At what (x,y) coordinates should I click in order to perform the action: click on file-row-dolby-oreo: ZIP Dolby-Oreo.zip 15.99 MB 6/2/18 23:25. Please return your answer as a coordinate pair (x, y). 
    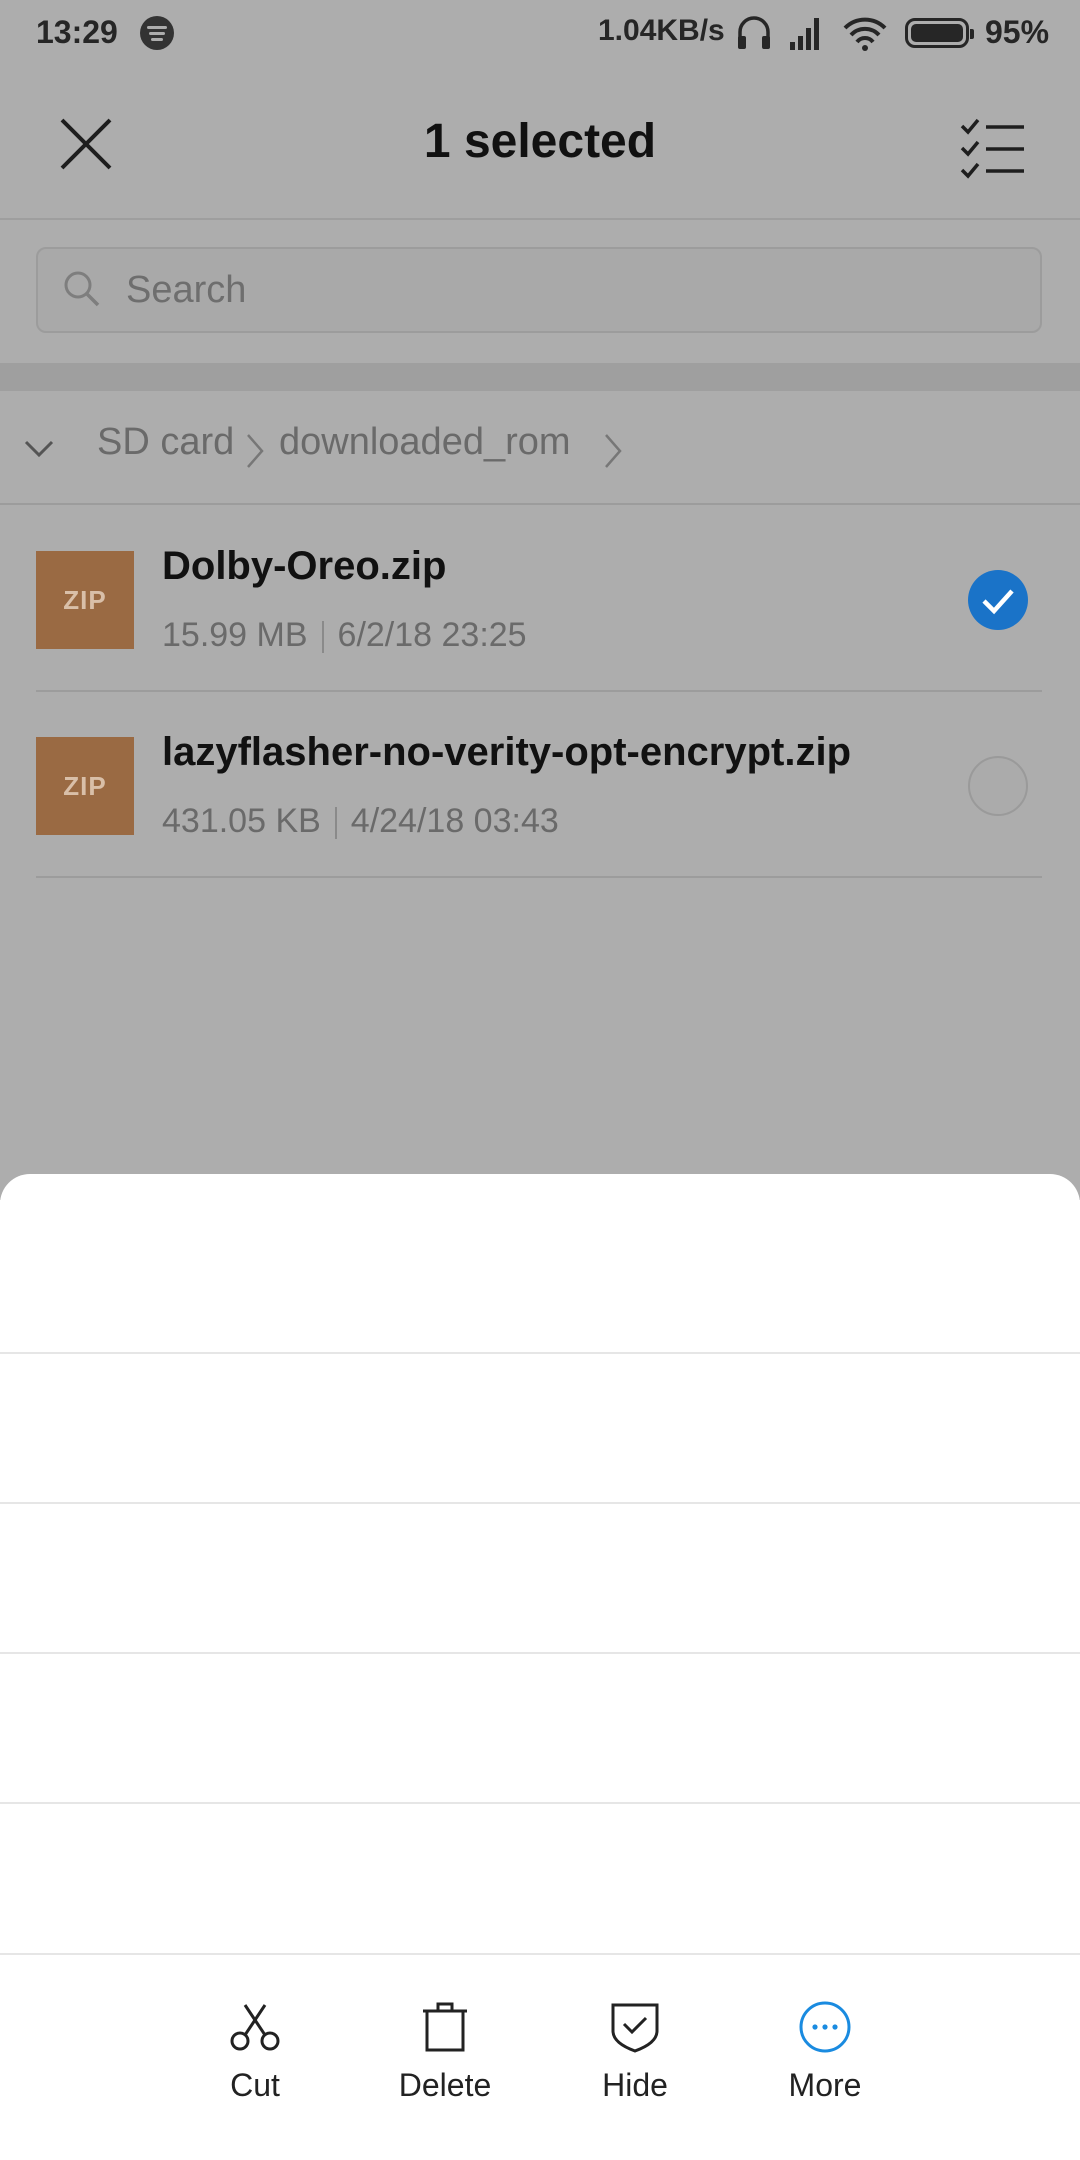
    Looking at the image, I should click on (539, 599).